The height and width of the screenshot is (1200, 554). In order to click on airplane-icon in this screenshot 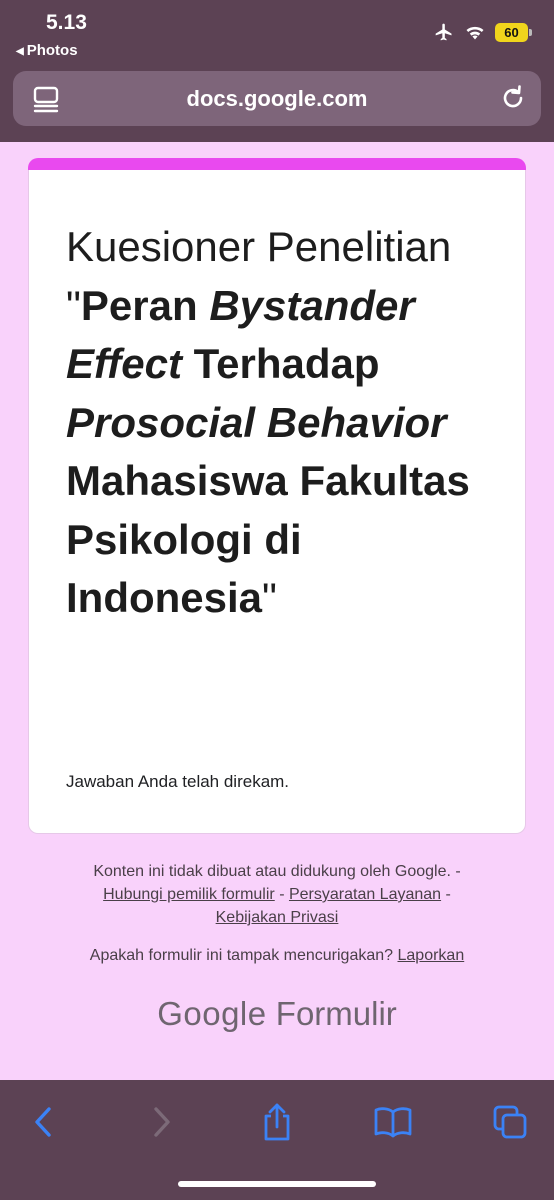, I will do `click(443, 32)`.